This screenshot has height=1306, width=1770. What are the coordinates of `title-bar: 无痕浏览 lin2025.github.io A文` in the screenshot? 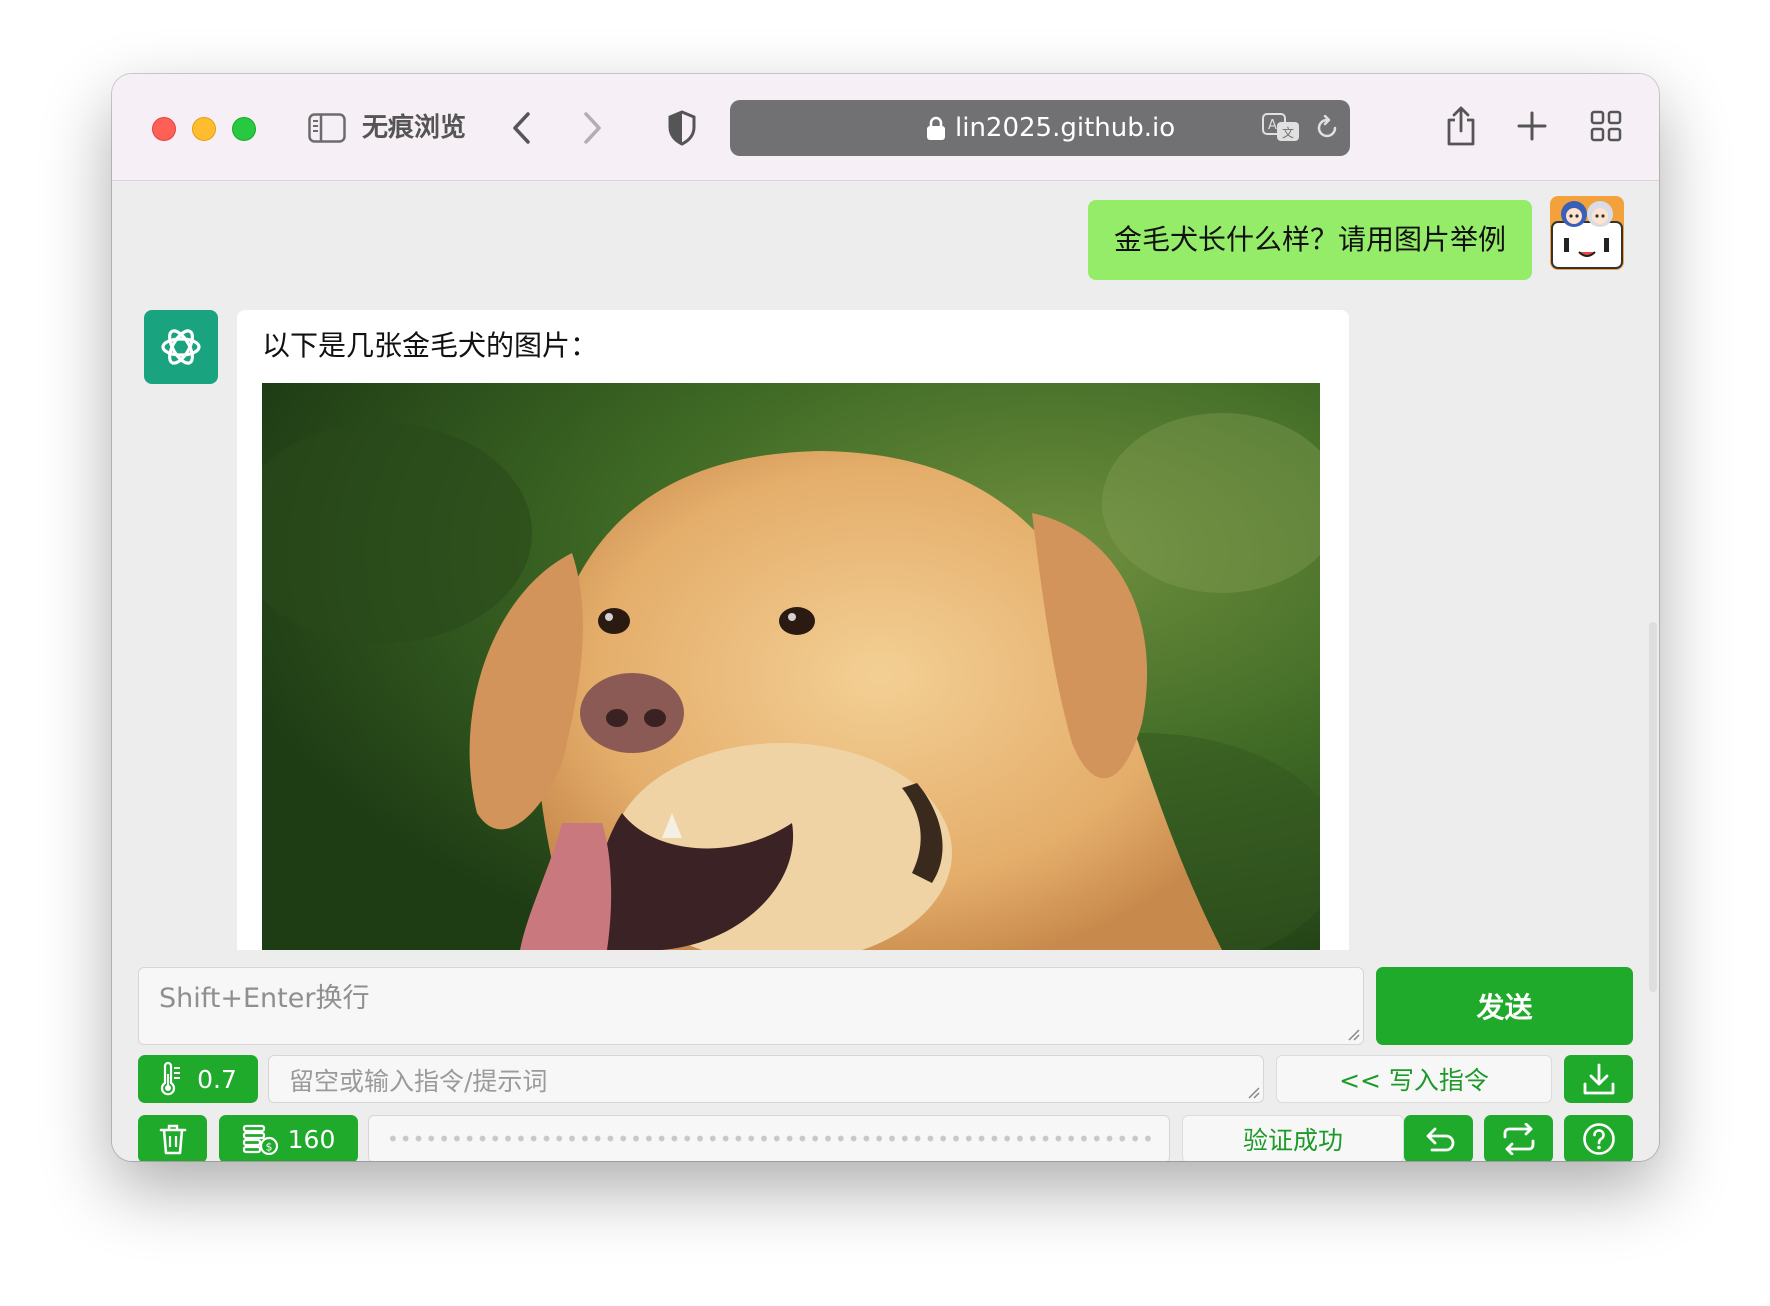 It's located at (885, 127).